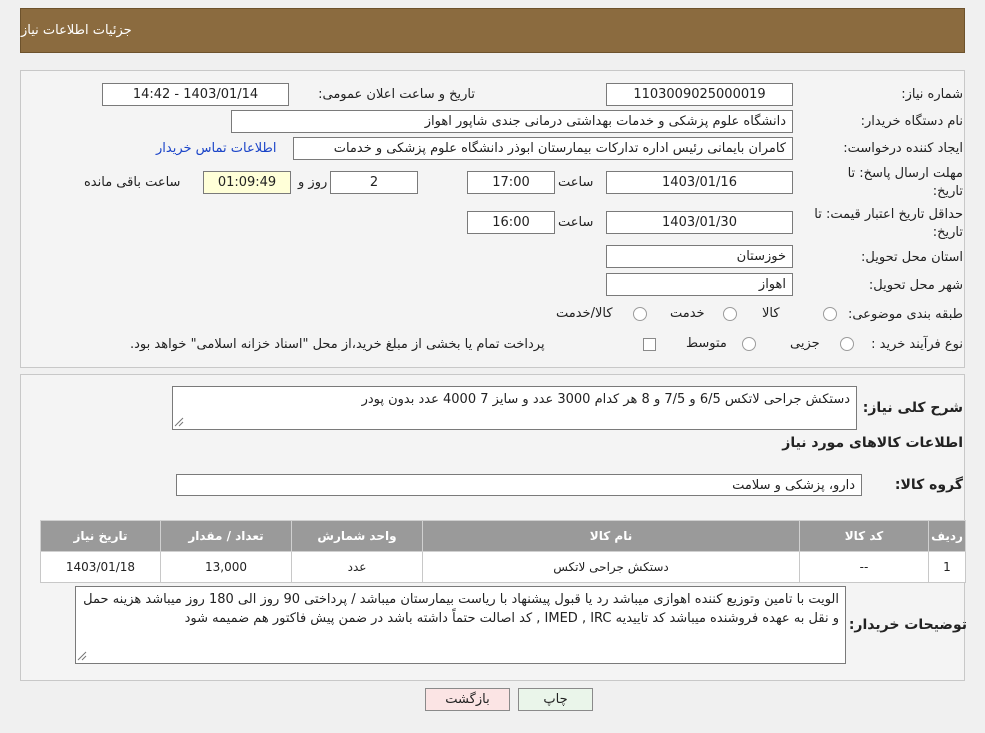 The height and width of the screenshot is (733, 985). What do you see at coordinates (699, 182) in the screenshot?
I see `deadline-date-field: 1403/01/16` at bounding box center [699, 182].